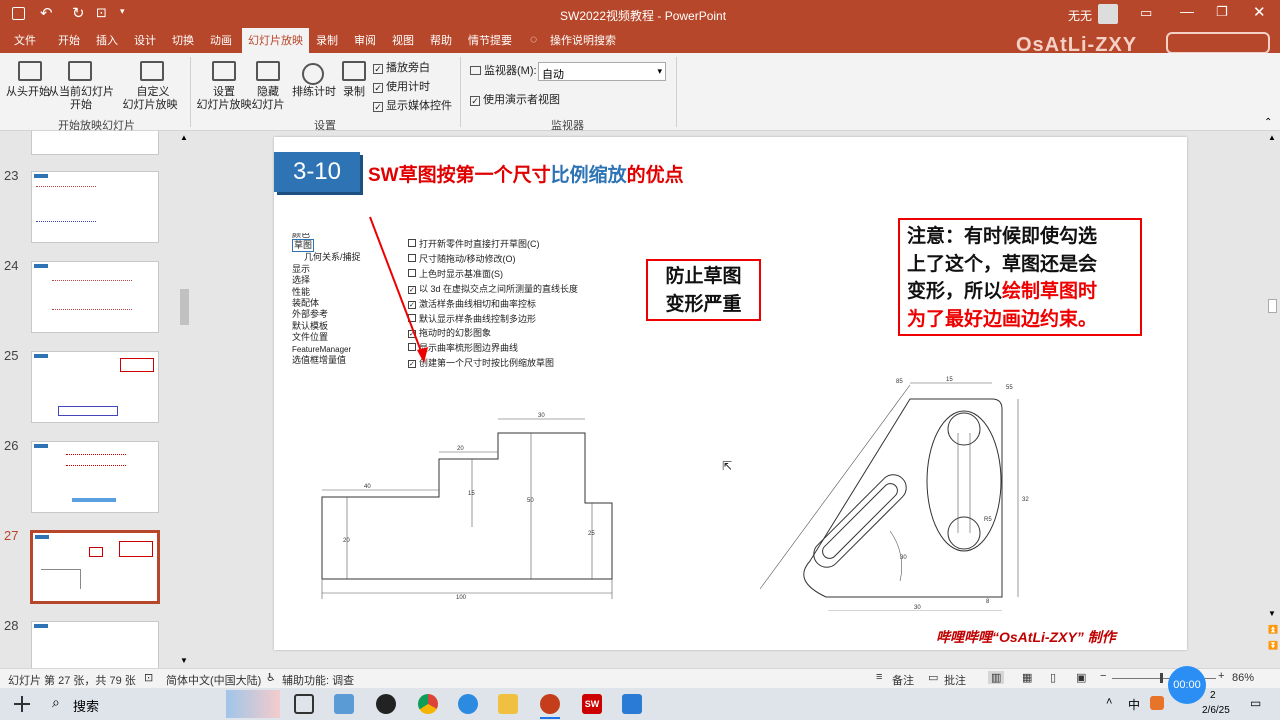  Describe the element at coordinates (28, 92) in the screenshot. I see `from-start-button: 从头开始` at that location.